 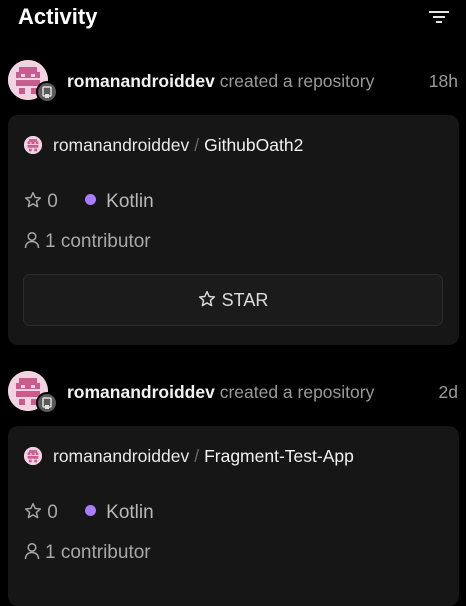 I want to click on star-button: STAR, so click(x=233, y=300).